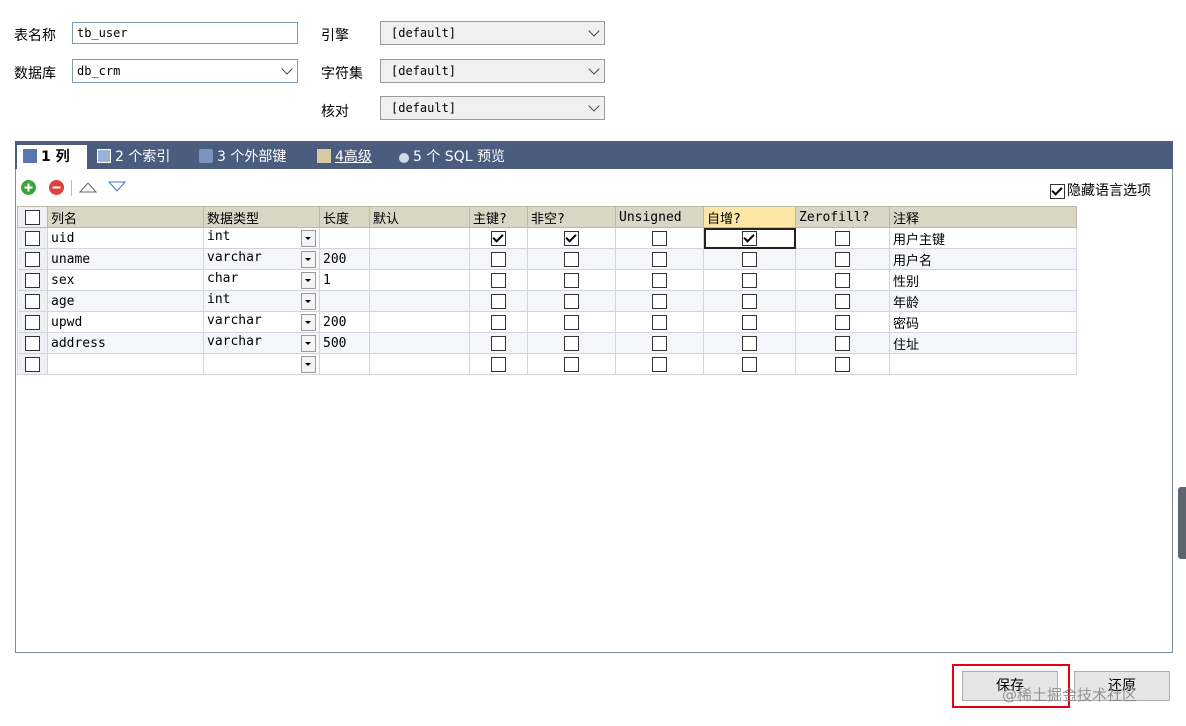 The image size is (1186, 726). Describe the element at coordinates (983, 343) in the screenshot. I see `cell-comment: 住址` at that location.